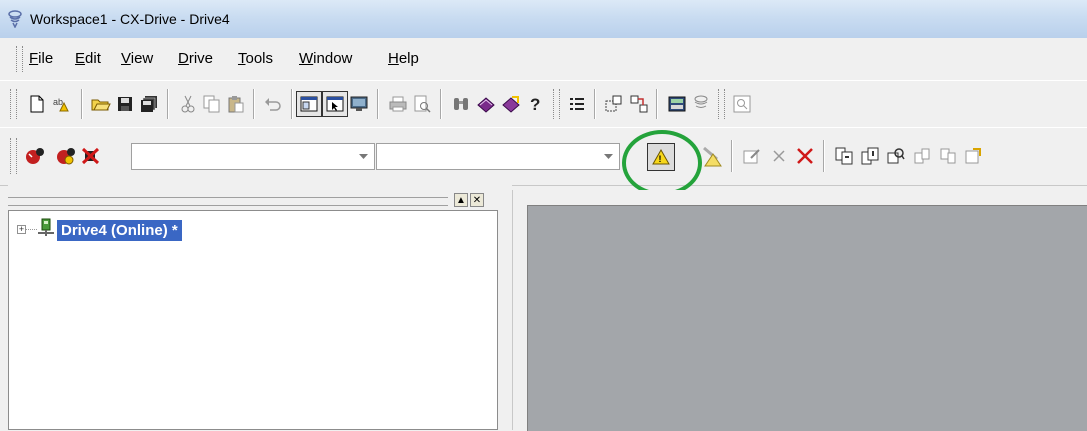 Image resolution: width=1087 pixels, height=431 pixels. What do you see at coordinates (422, 104) in the screenshot?
I see `print-preview-icon` at bounding box center [422, 104].